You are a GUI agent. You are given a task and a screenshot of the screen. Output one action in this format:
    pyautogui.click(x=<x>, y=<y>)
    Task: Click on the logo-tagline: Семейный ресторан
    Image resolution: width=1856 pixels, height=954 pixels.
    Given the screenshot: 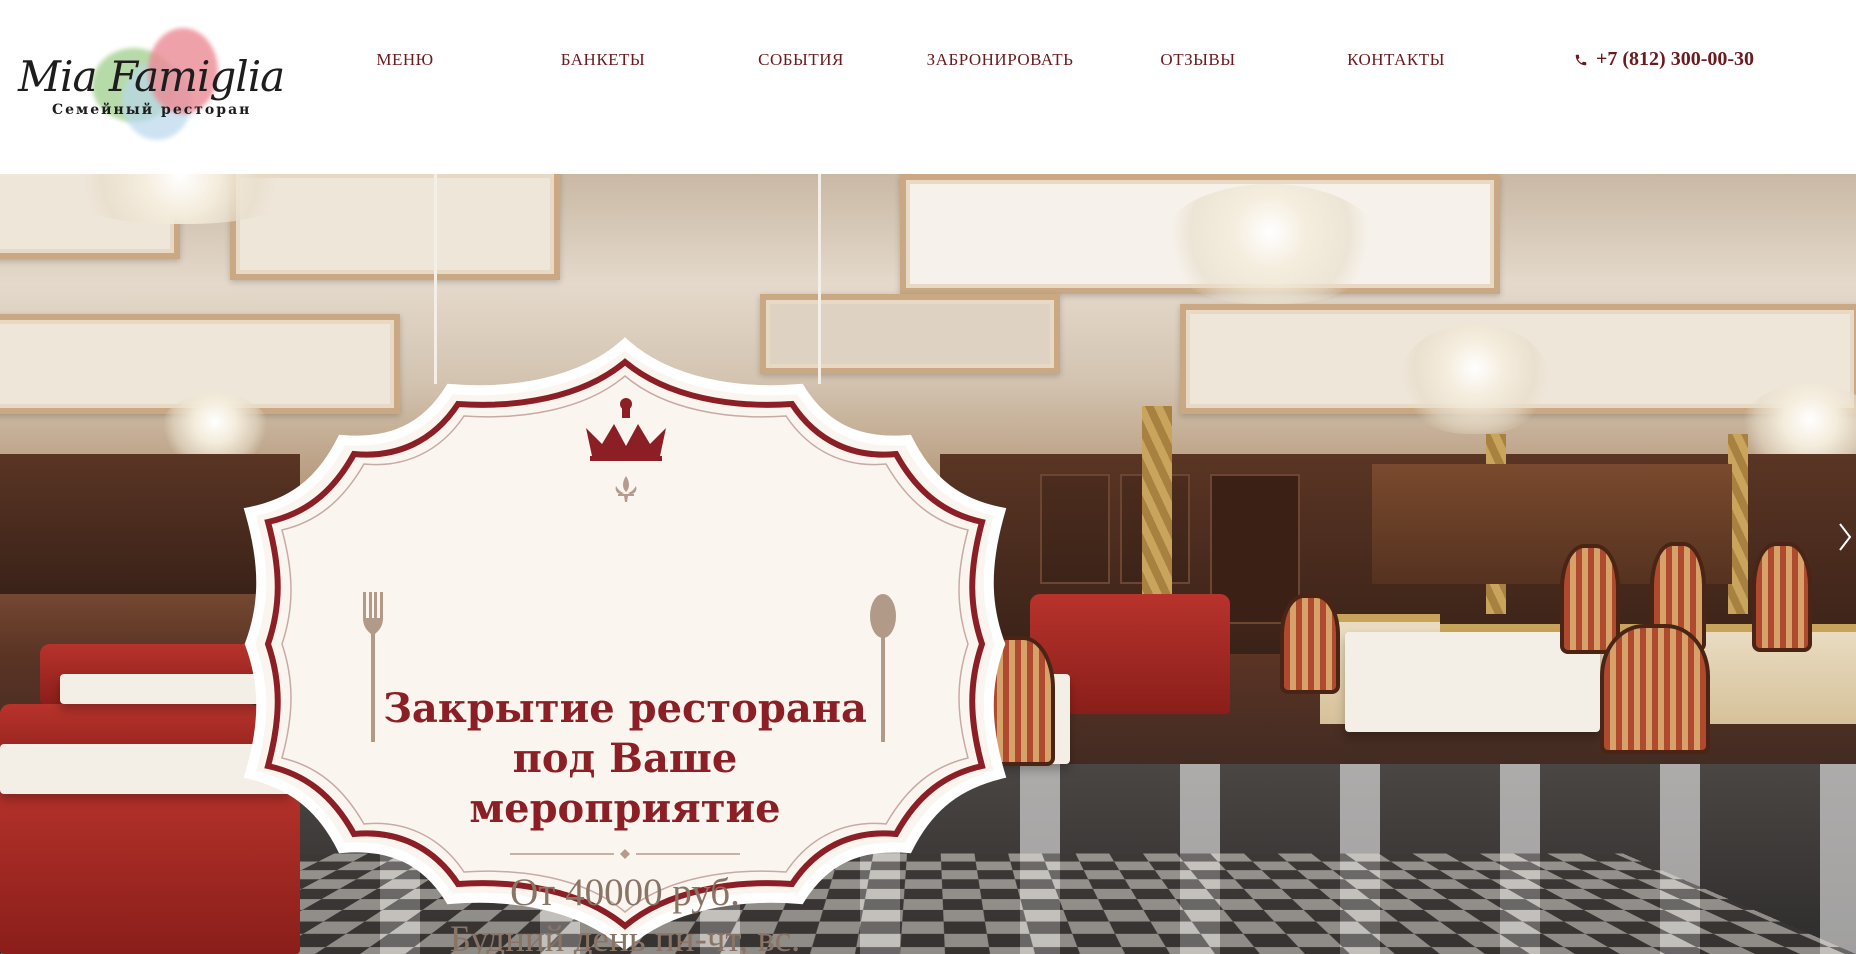 What is the action you would take?
    pyautogui.click(x=152, y=110)
    